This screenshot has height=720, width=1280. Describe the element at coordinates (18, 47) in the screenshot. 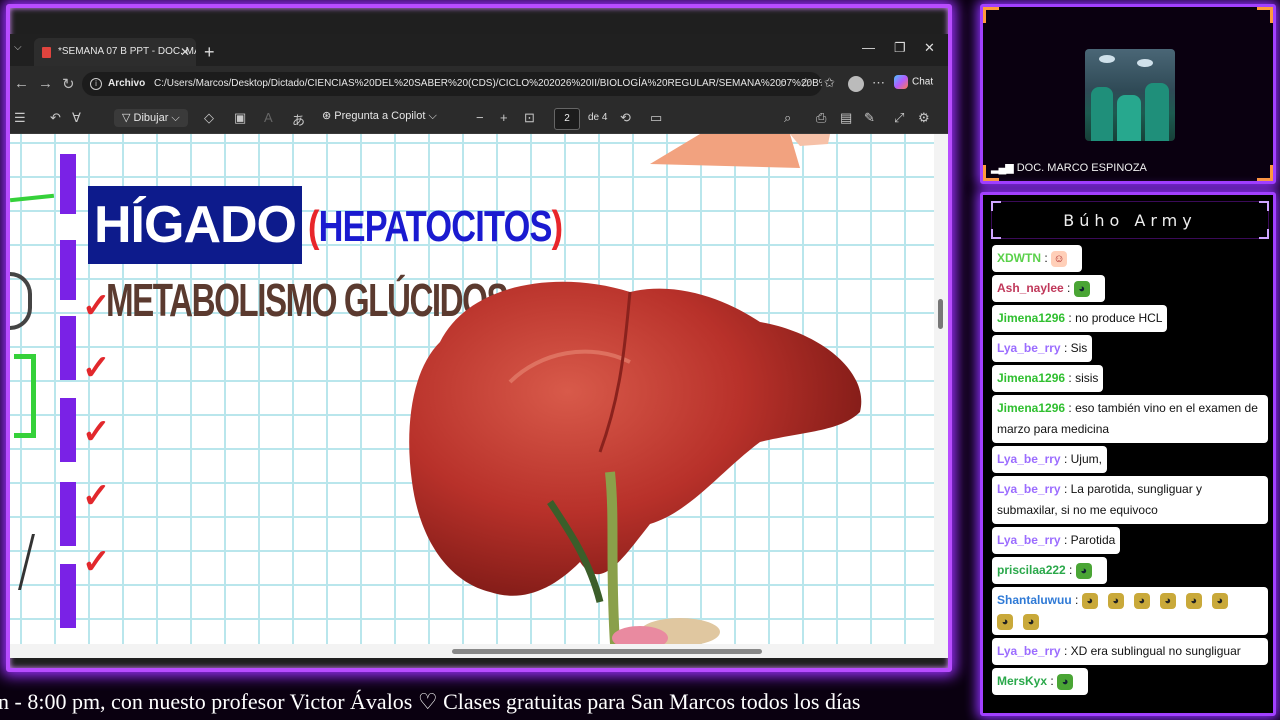

I see `tab-list-chevron-icon: ⌵` at that location.